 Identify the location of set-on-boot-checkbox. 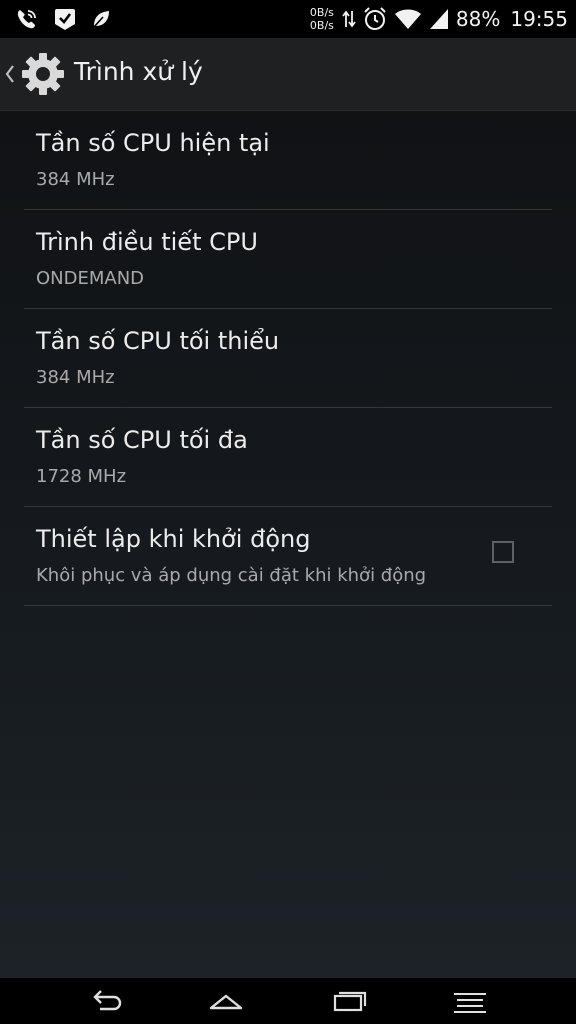
(503, 552).